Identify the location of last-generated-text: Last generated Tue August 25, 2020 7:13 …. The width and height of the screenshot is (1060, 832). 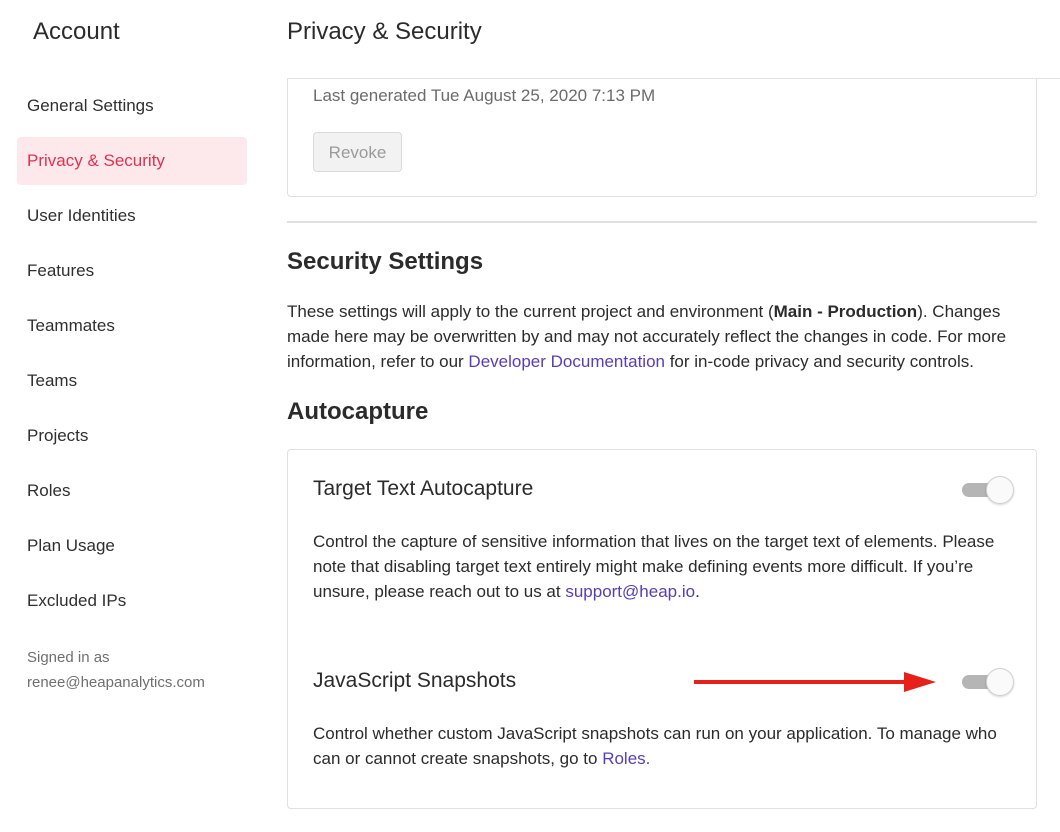
(484, 95).